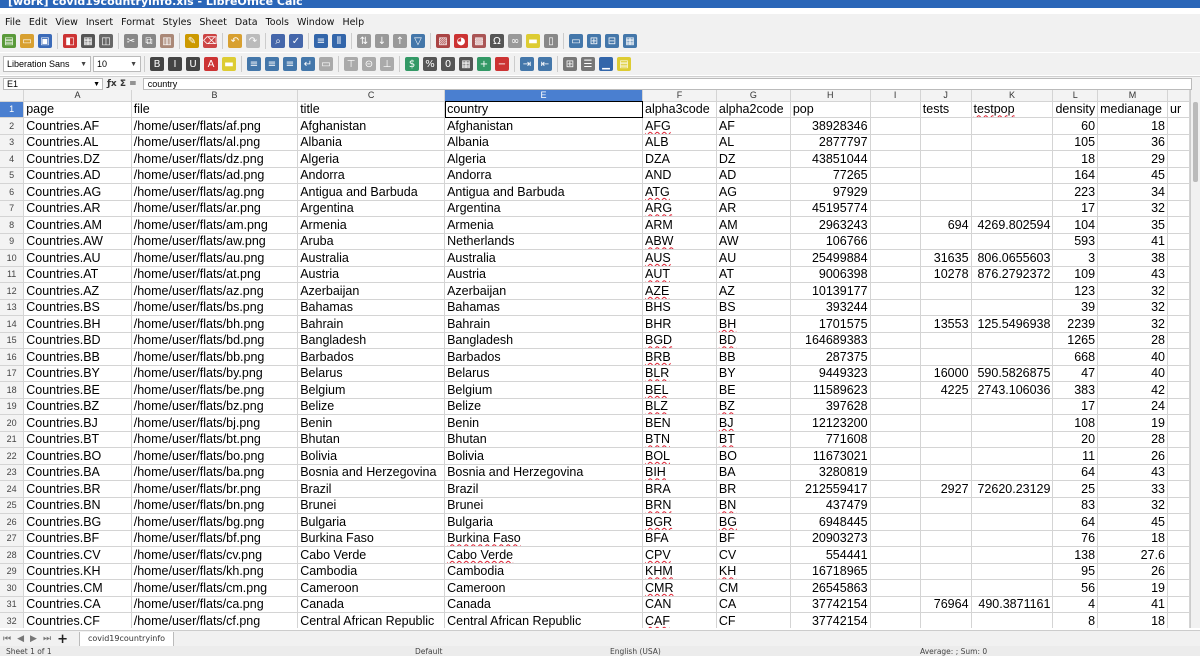 This screenshot has height=656, width=1200. Describe the element at coordinates (543, 439) in the screenshot. I see `cell: Bhutan` at that location.